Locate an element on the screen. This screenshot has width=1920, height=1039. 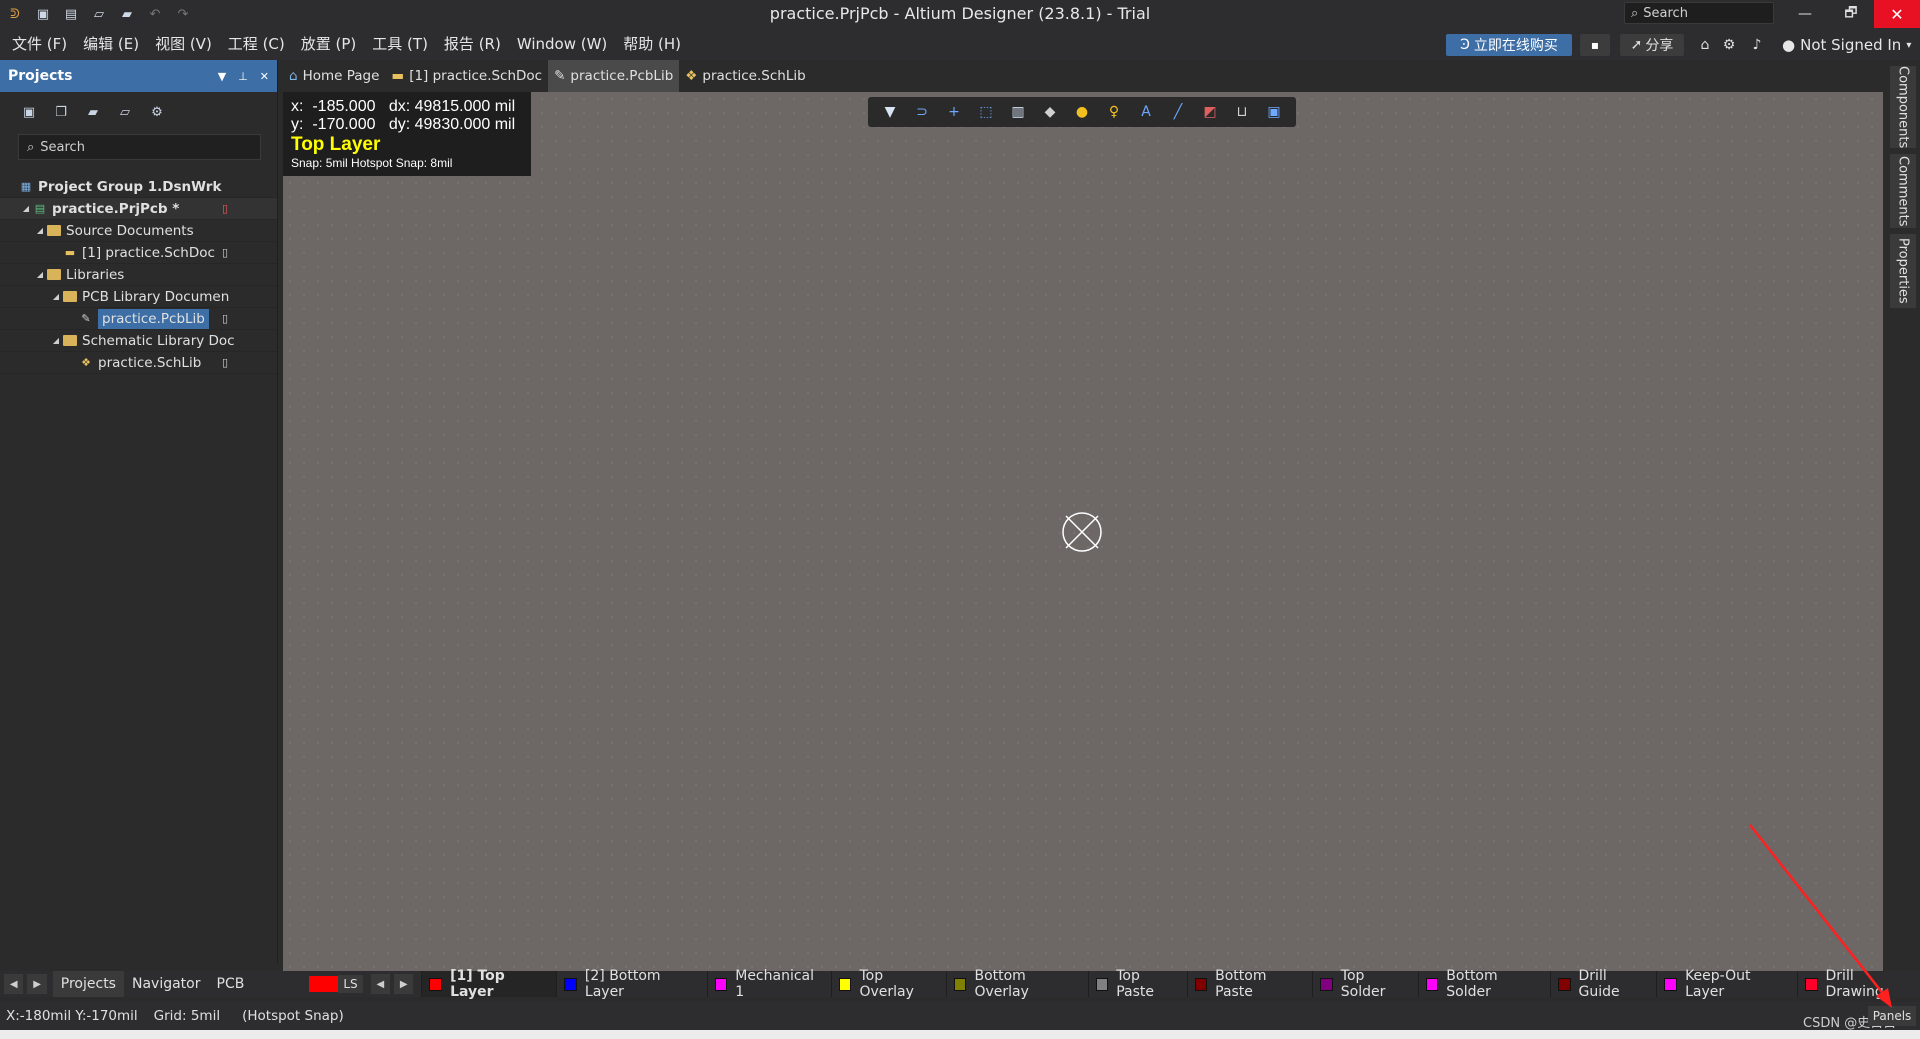
tab-schdoc: ▬ [1] practice.SchDoc is located at coordinates (466, 76).